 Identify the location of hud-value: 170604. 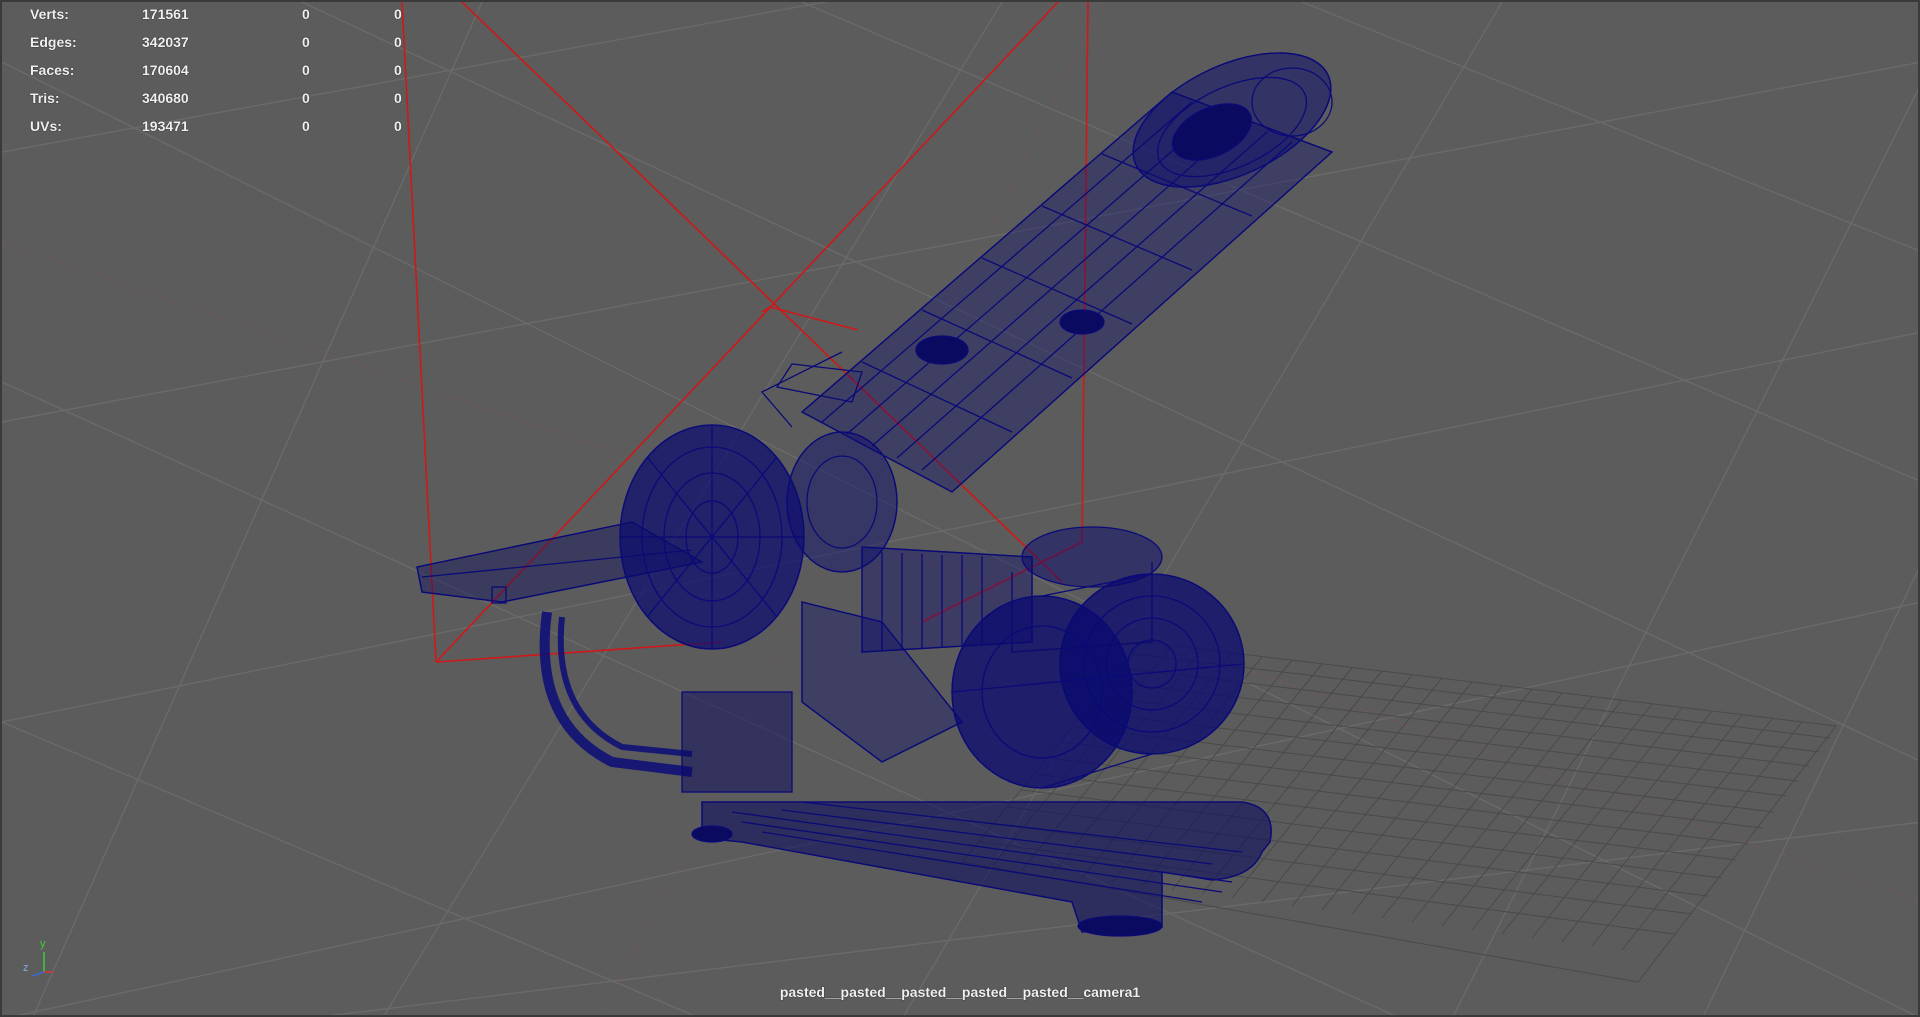
(165, 70).